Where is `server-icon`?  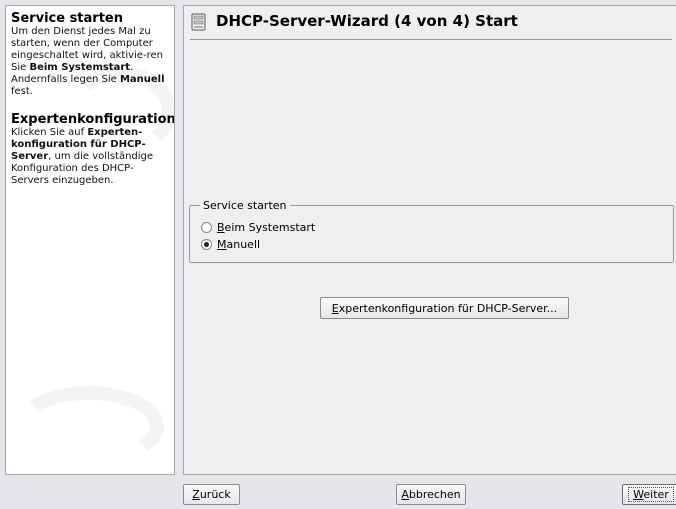 server-icon is located at coordinates (198, 22).